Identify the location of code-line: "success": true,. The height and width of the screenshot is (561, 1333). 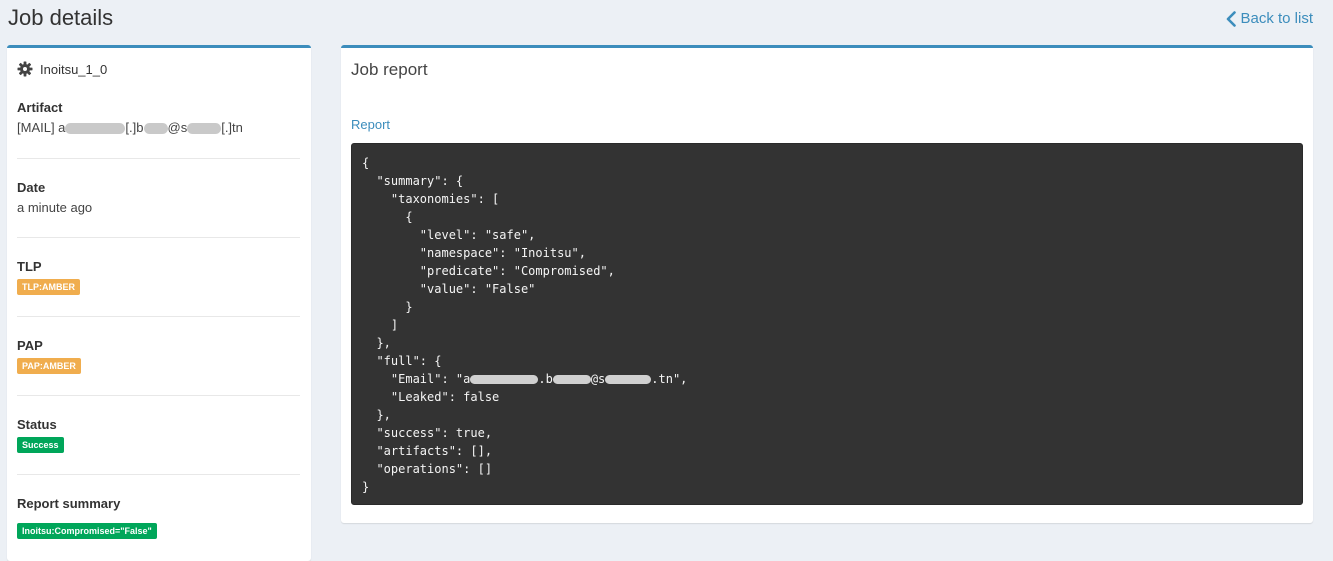
(427, 433).